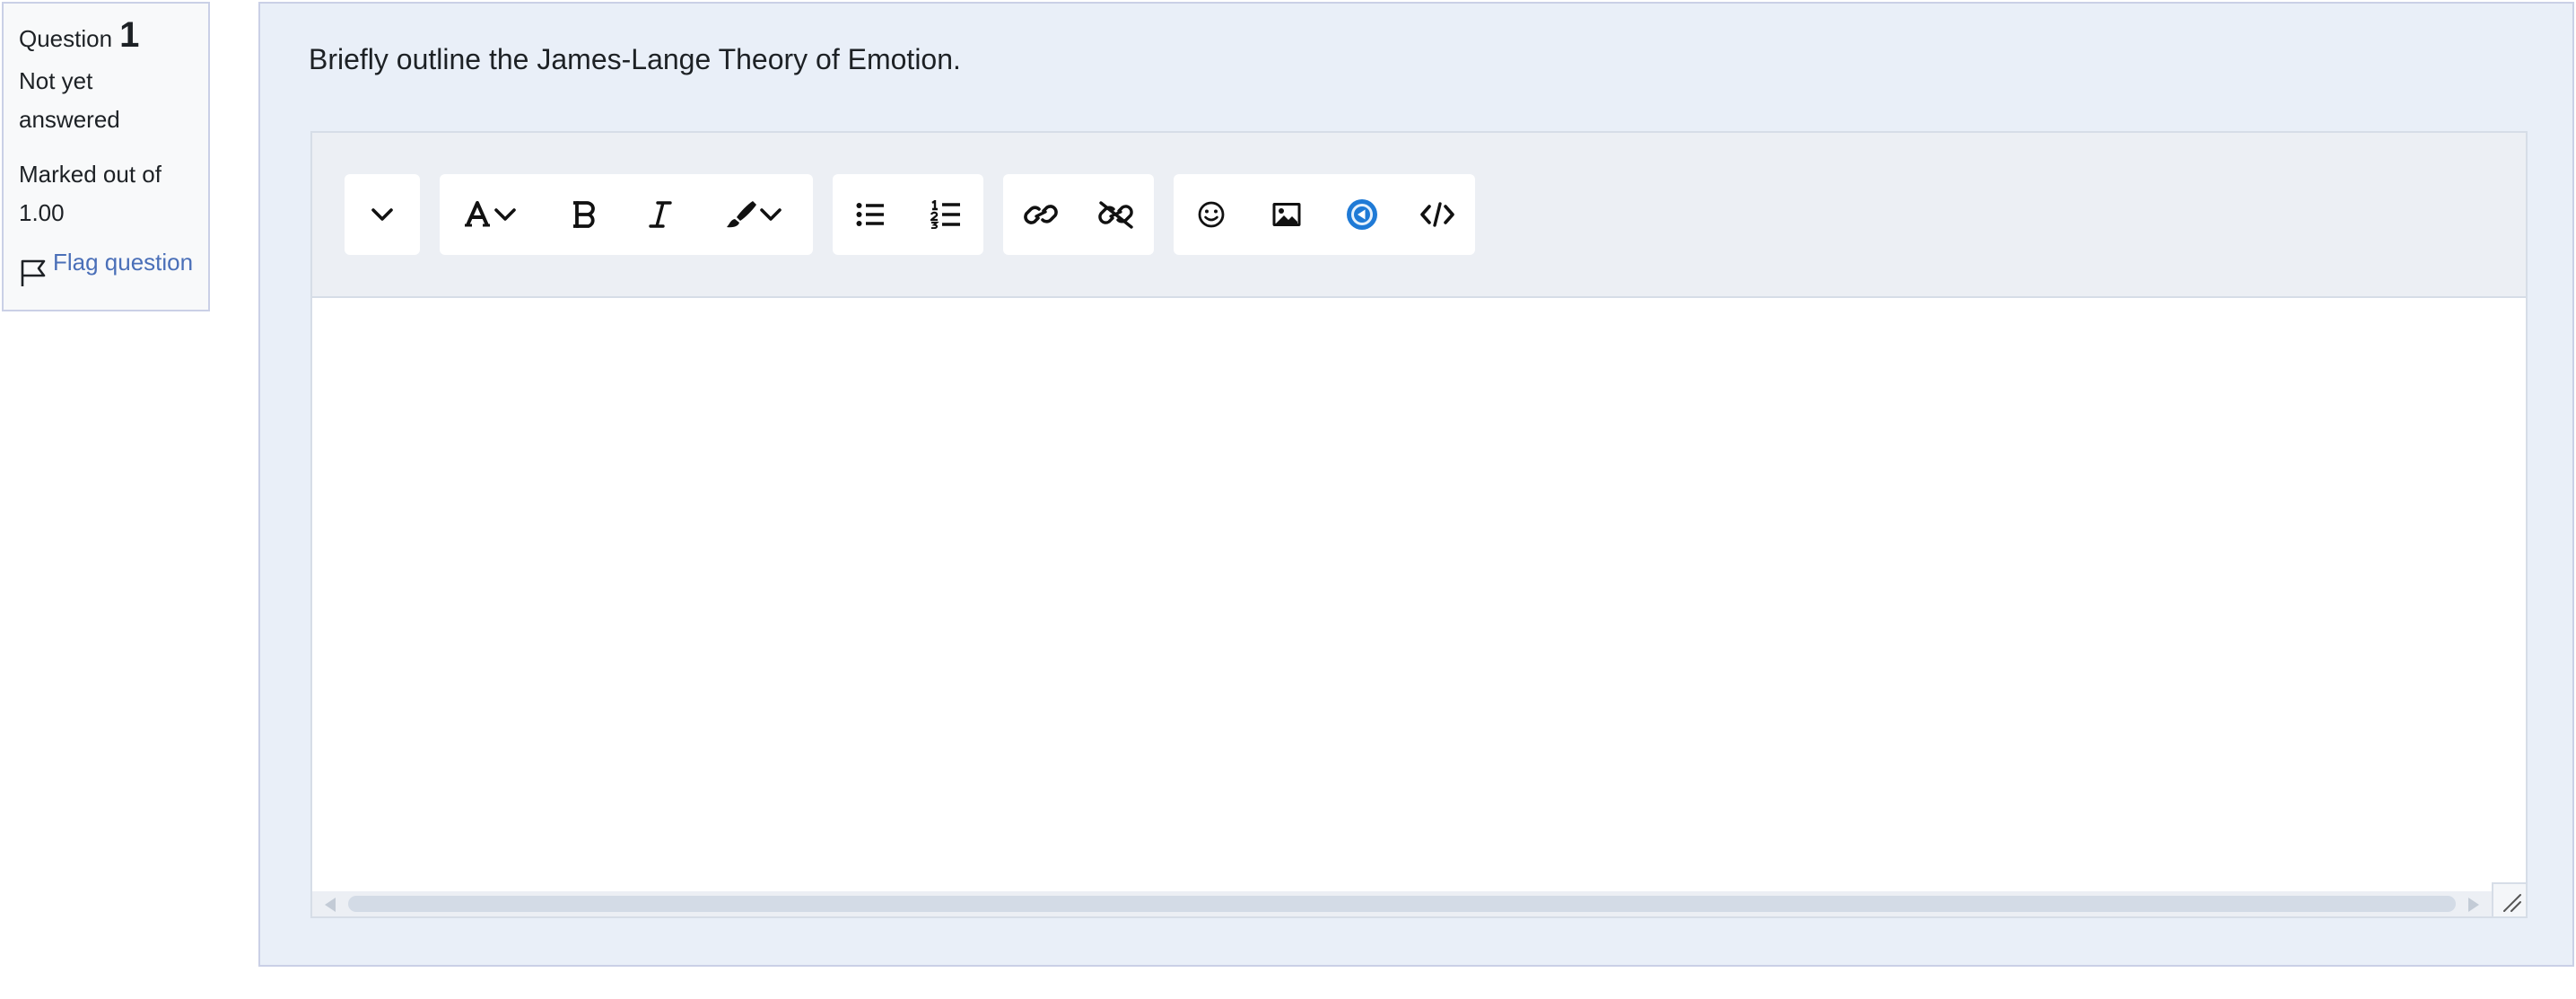  I want to click on bold-button, so click(585, 214).